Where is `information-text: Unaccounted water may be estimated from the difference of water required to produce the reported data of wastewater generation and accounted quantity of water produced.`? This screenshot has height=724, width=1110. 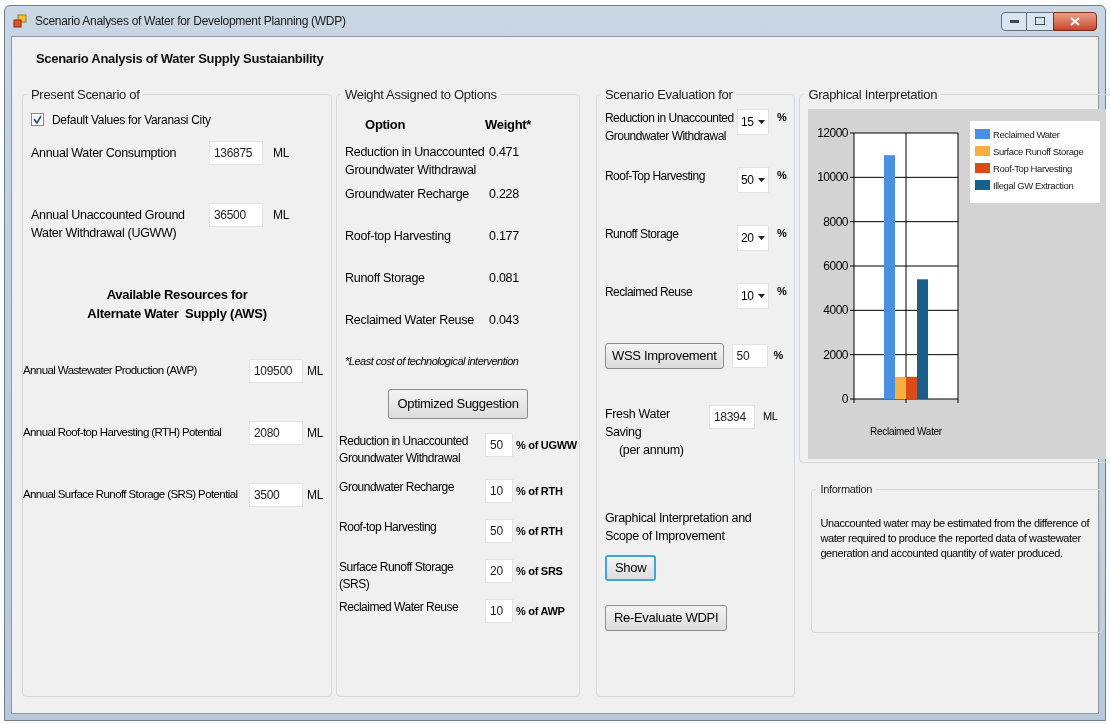 information-text: Unaccounted water may be estimated from the difference of water required to produce the reported data of wastewater generation and accounted quantity of water produced. is located at coordinates (955, 538).